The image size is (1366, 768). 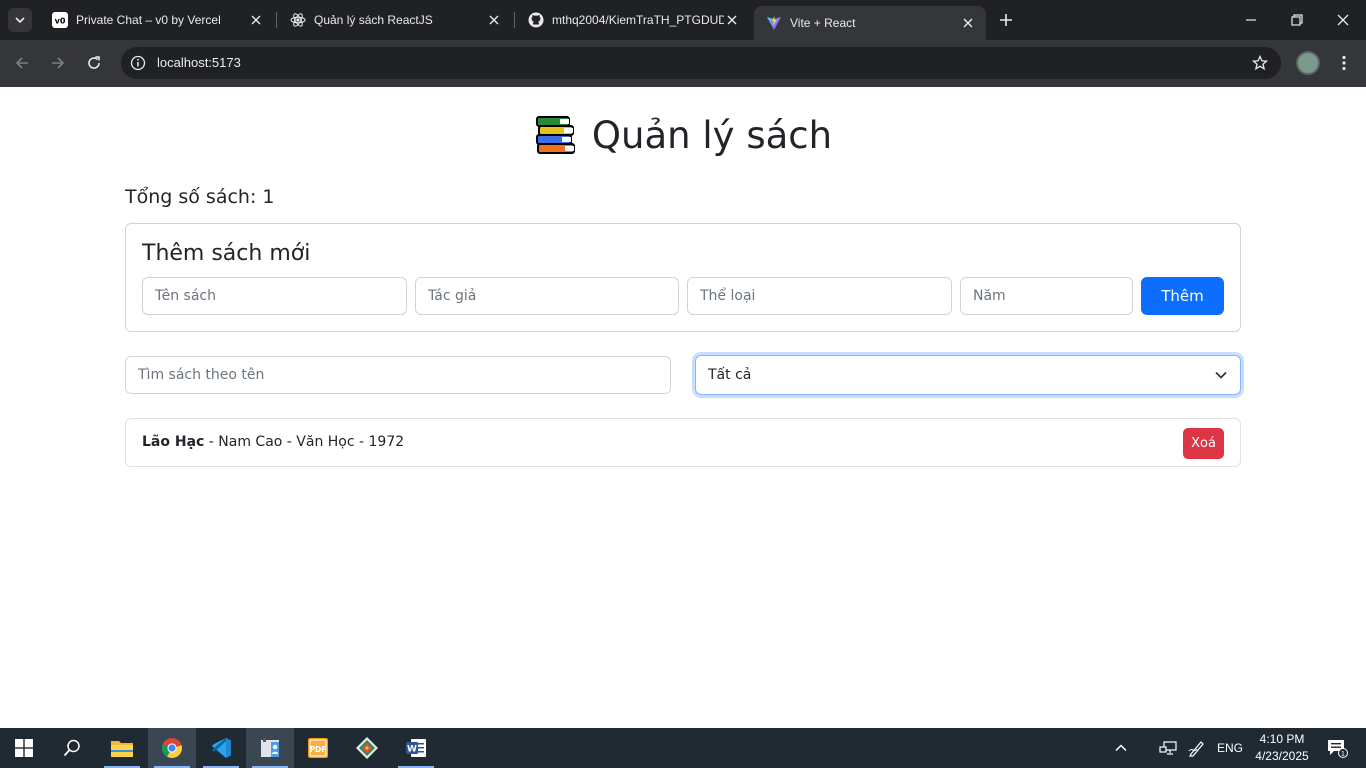 I want to click on profile-avatar, so click(x=1308, y=63).